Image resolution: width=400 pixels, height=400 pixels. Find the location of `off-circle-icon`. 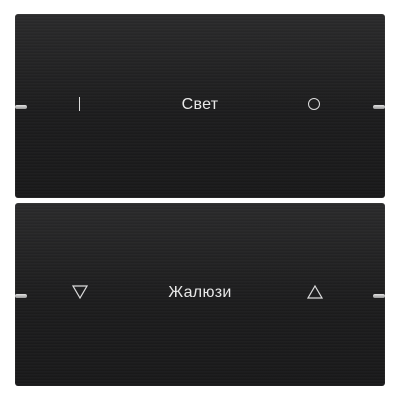

off-circle-icon is located at coordinates (314, 104).